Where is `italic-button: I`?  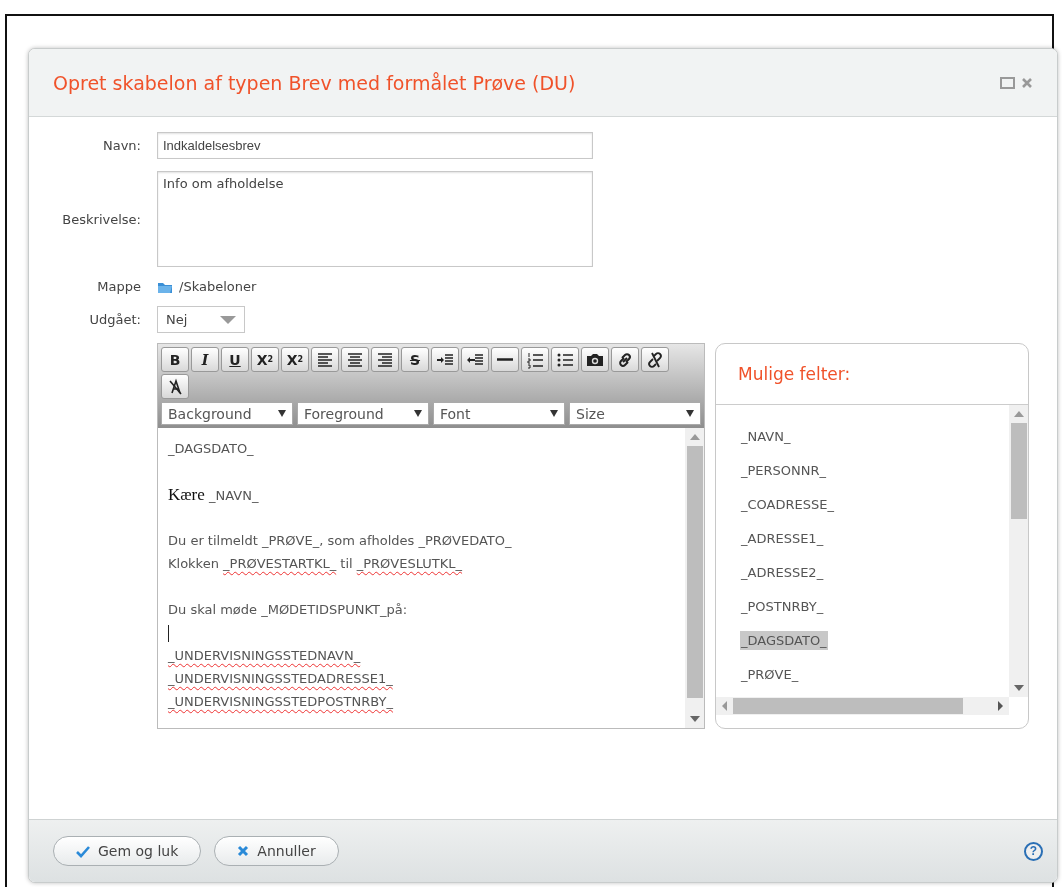
italic-button: I is located at coordinates (205, 359).